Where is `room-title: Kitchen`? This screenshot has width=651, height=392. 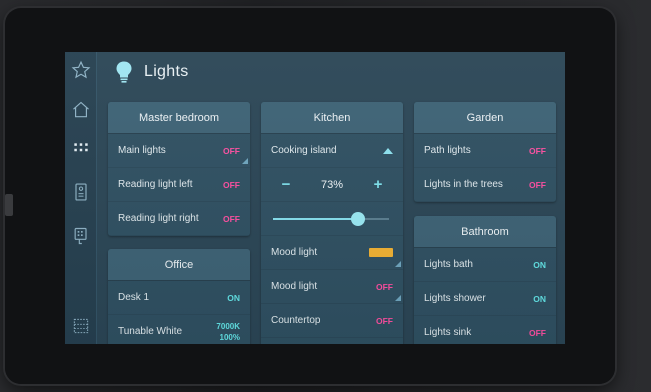 room-title: Kitchen is located at coordinates (332, 118).